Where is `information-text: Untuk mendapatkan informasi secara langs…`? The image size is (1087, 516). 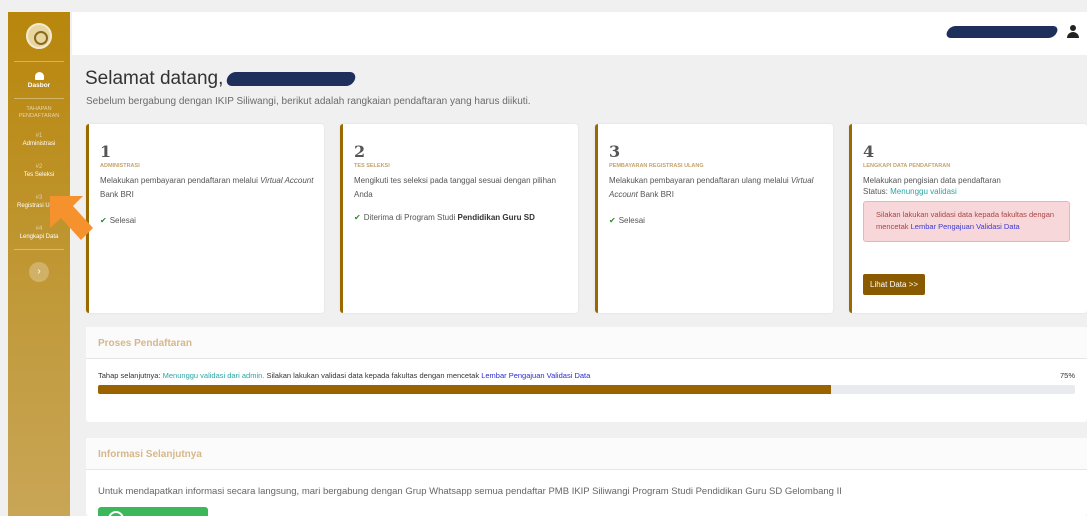 information-text: Untuk mendapatkan informasi secara langs… is located at coordinates (470, 491).